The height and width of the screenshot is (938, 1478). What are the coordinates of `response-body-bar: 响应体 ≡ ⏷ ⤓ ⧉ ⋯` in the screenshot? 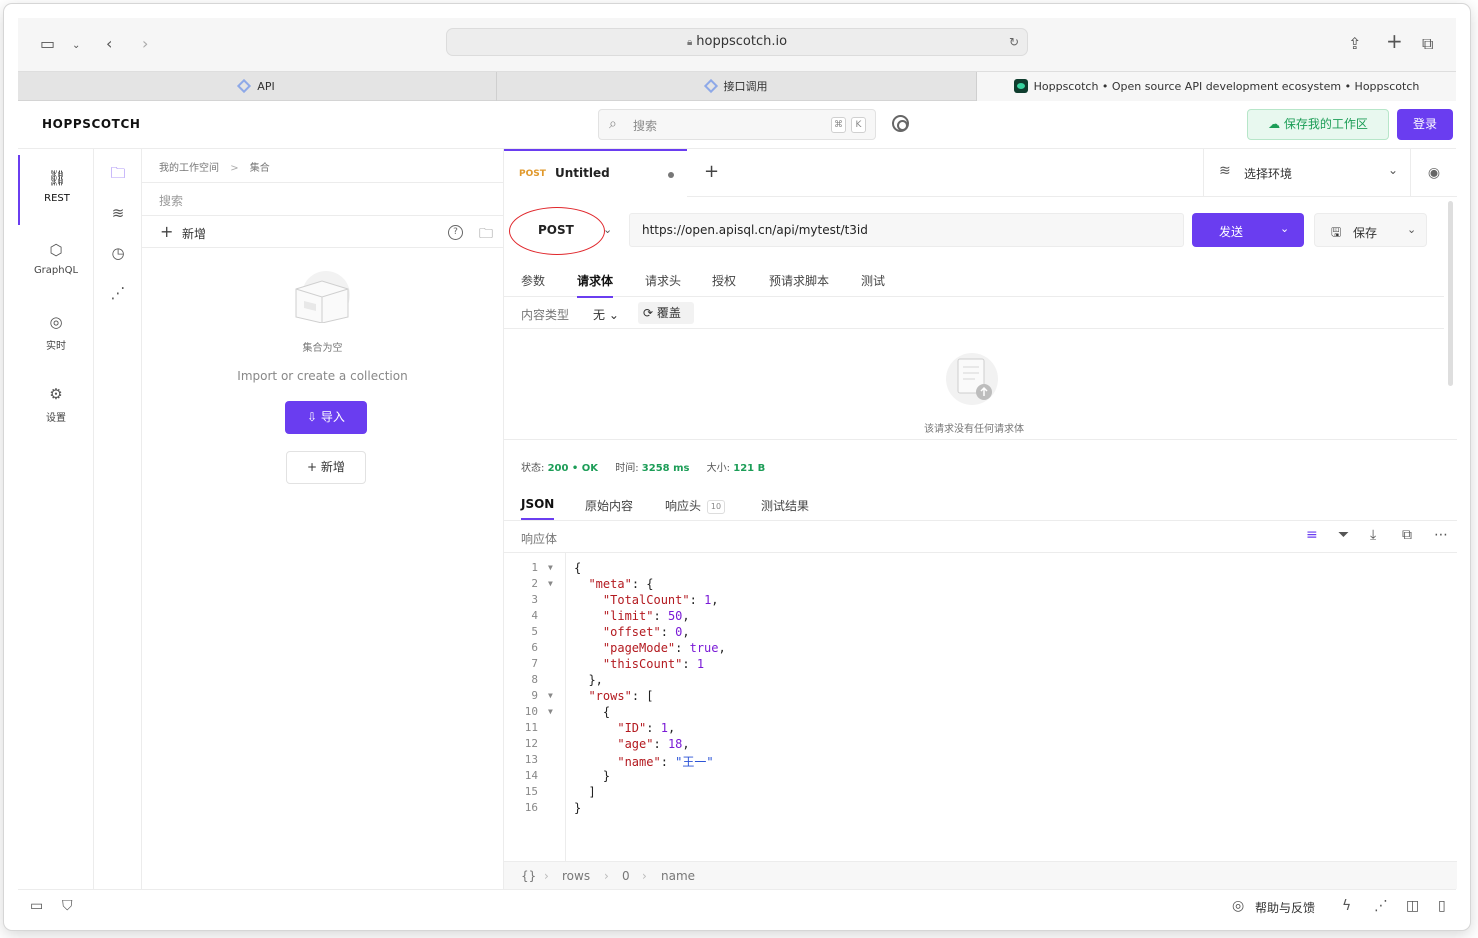 It's located at (980, 537).